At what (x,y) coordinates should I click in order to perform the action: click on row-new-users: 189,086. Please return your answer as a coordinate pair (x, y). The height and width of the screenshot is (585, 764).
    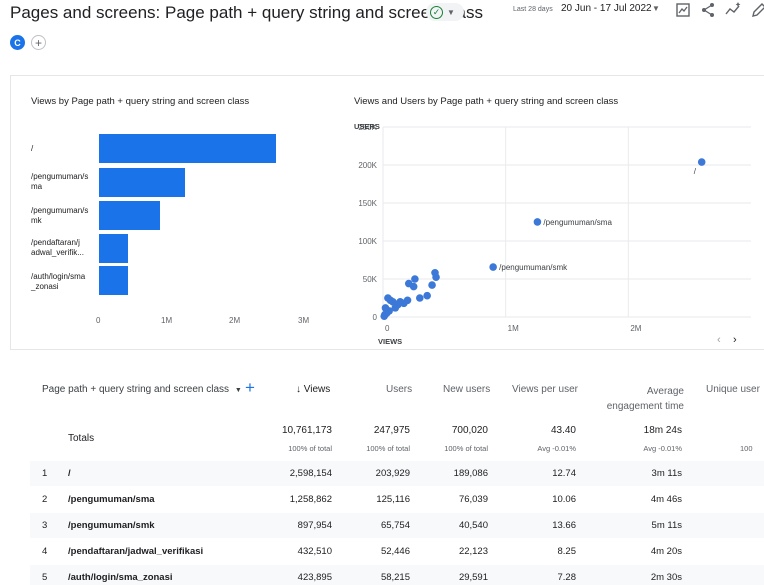
    Looking at the image, I should click on (470, 473).